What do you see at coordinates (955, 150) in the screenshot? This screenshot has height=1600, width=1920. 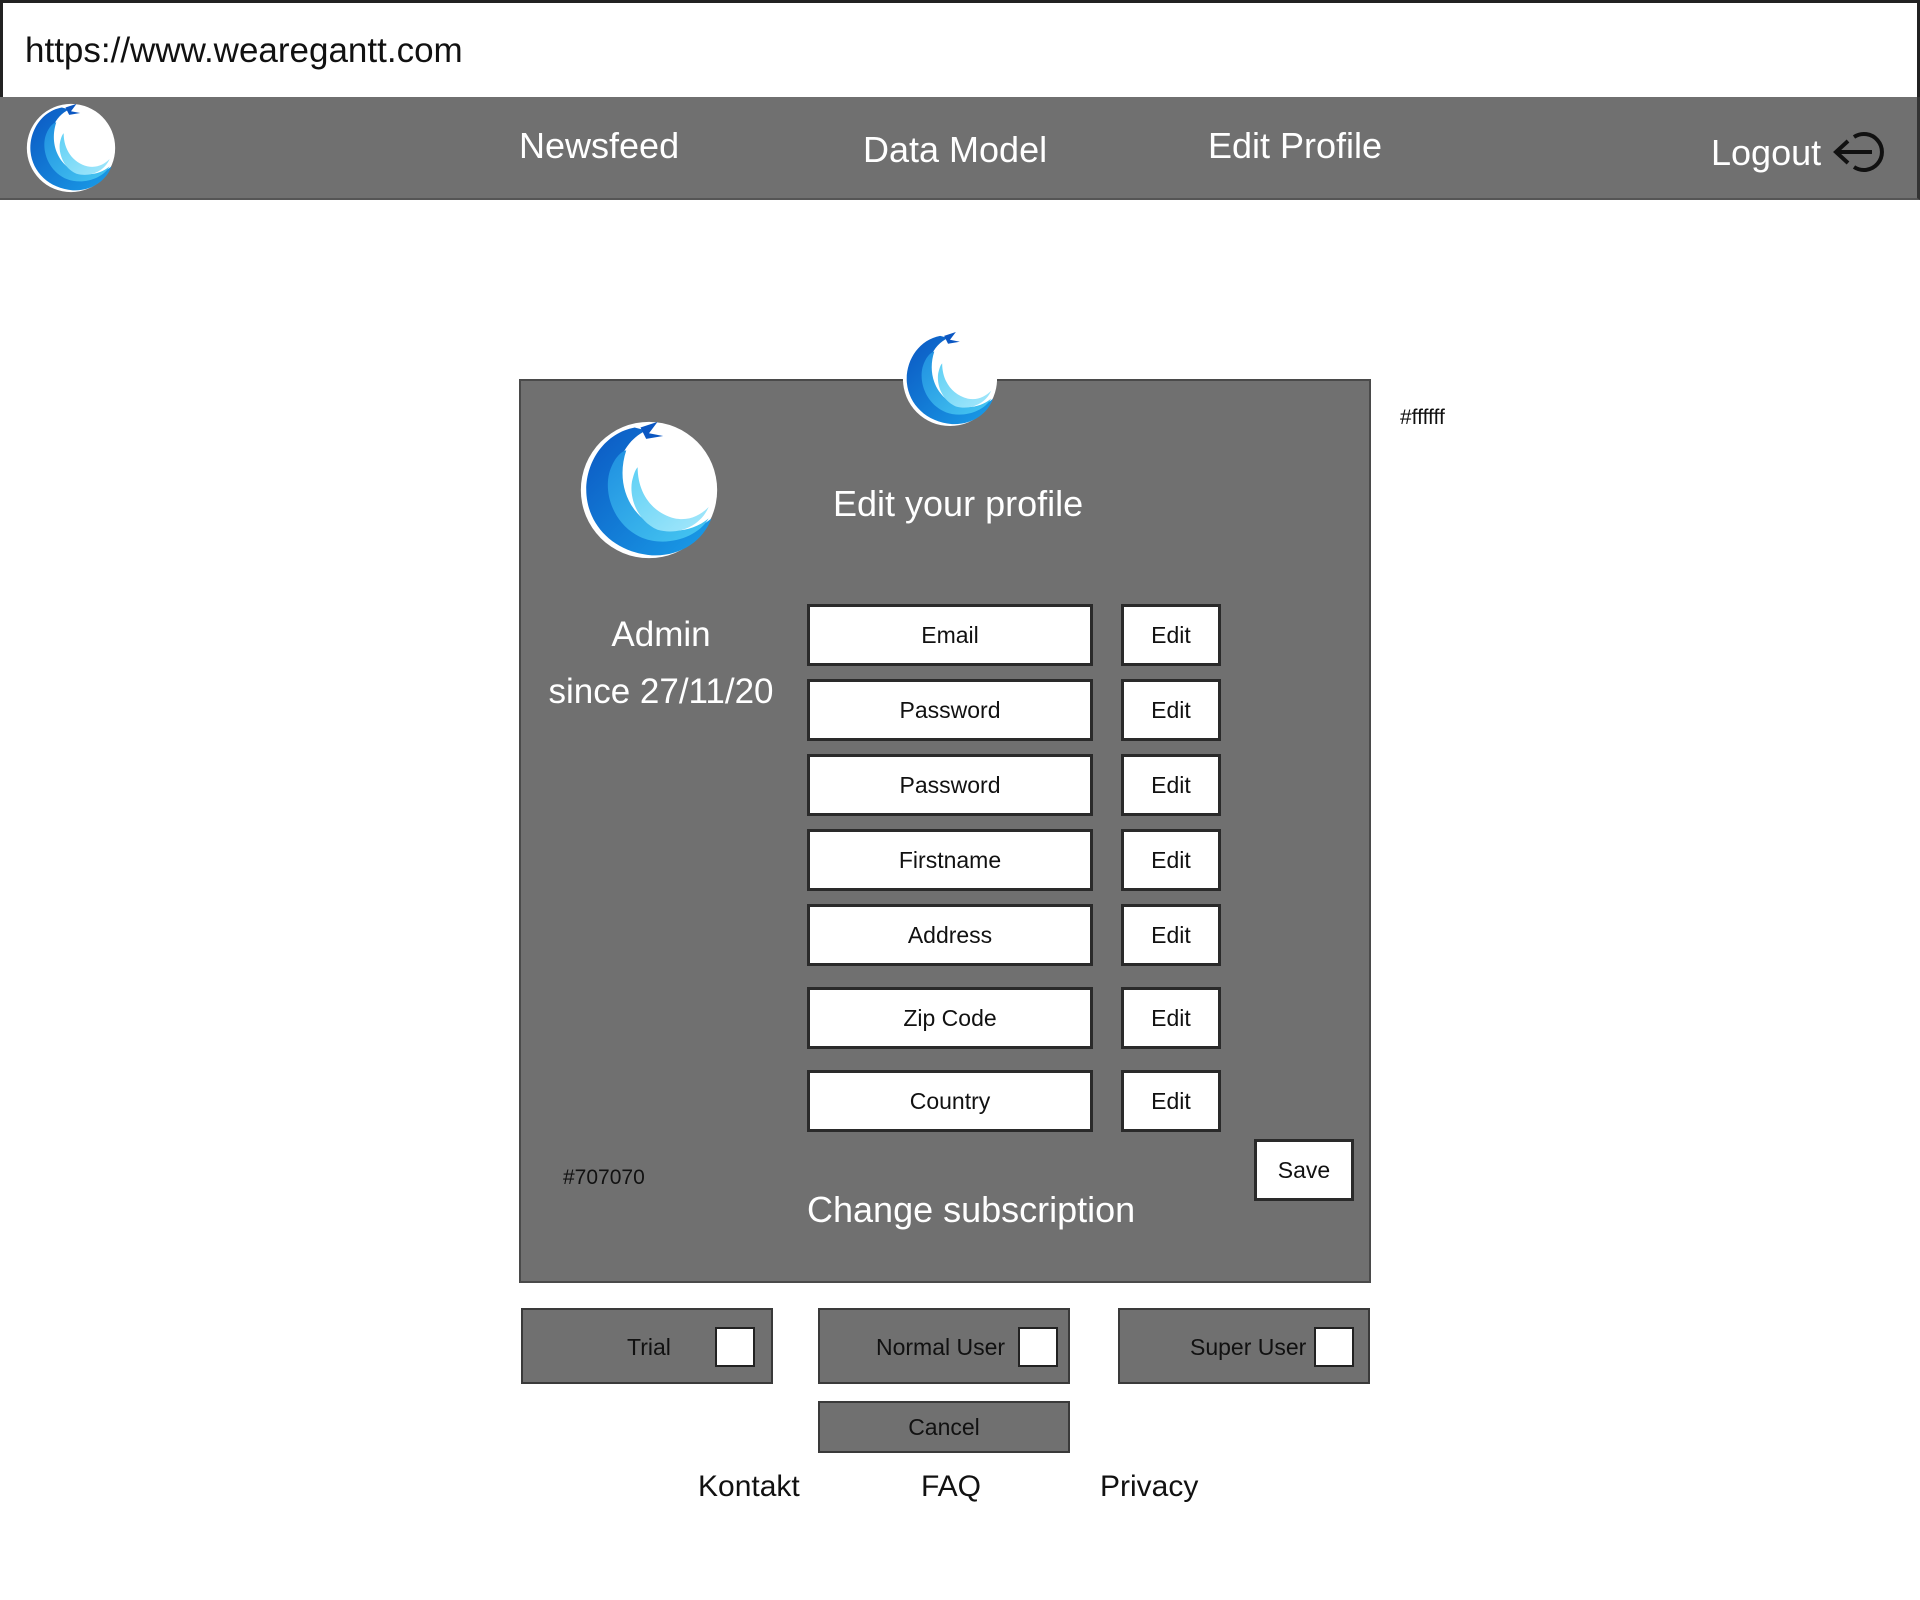 I see `nav-item-data-model: Data Model` at bounding box center [955, 150].